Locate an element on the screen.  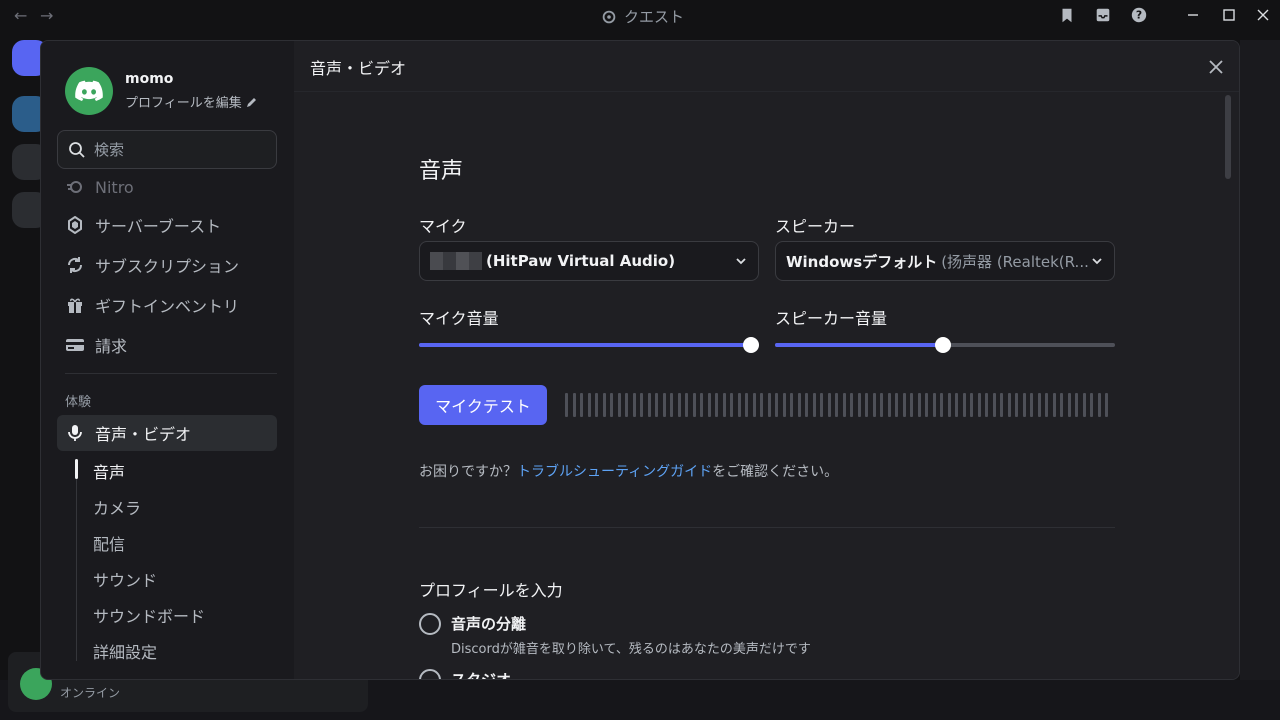
content-divider is located at coordinates (767, 527).